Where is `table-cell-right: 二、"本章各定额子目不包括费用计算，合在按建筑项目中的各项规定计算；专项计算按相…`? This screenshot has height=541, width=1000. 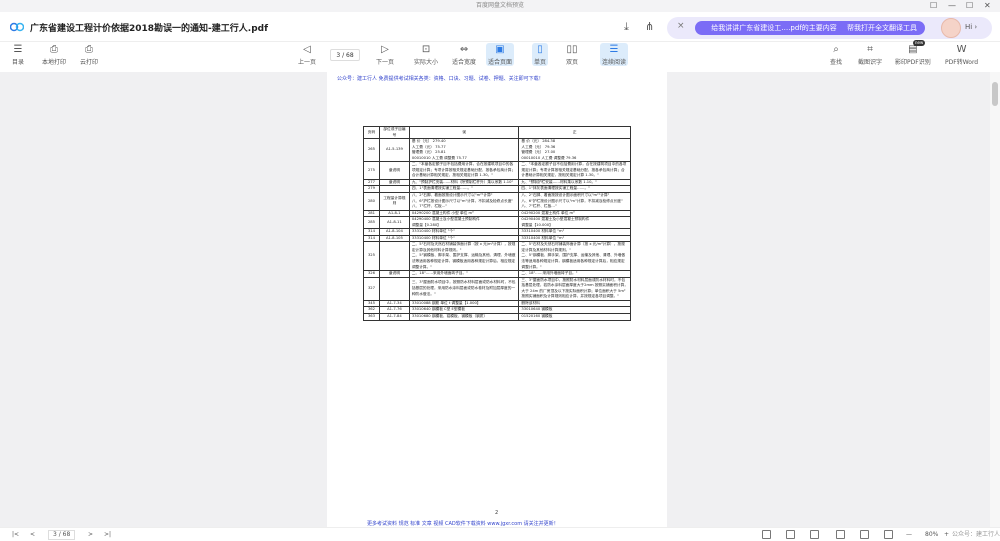
table-cell-right: 二、"本章各定额子目不包括费用计算，合在按建筑项目中的各项规定计算；专项计算按相… is located at coordinates (574, 170).